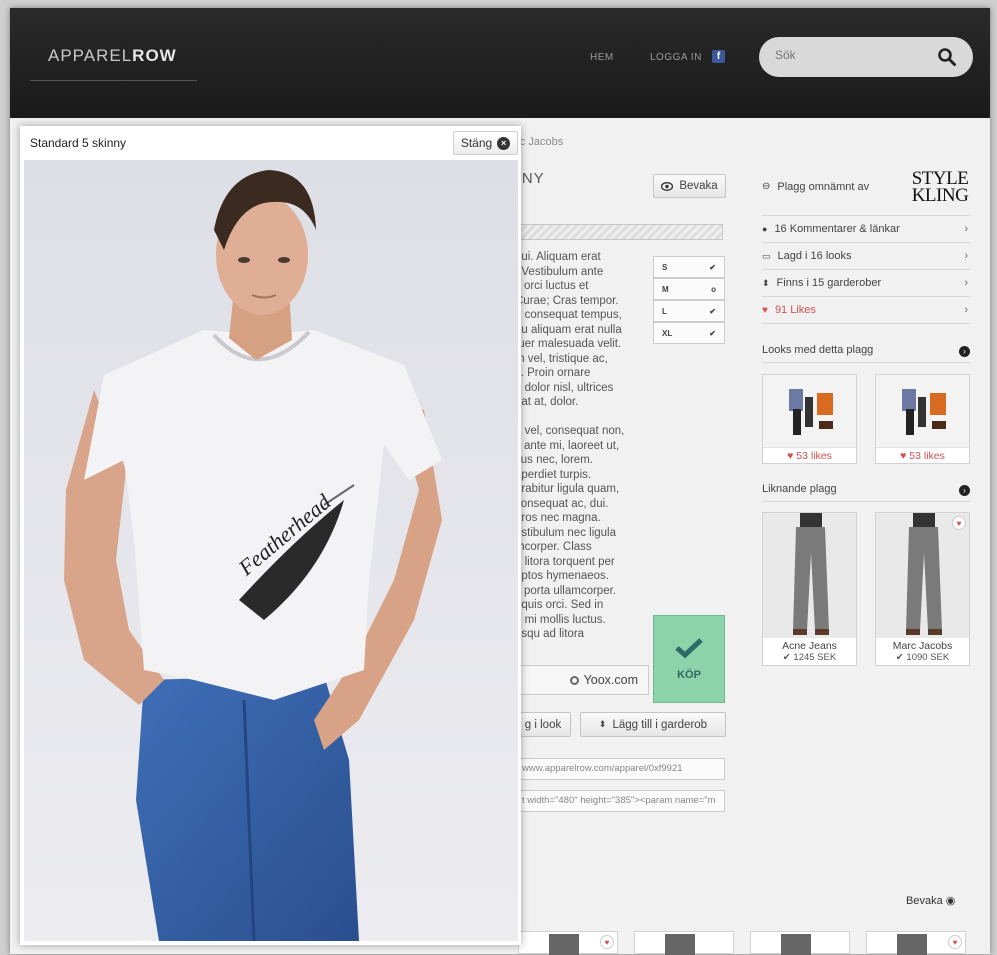 The width and height of the screenshot is (997, 955). I want to click on buy-button: KÖP, so click(689, 659).